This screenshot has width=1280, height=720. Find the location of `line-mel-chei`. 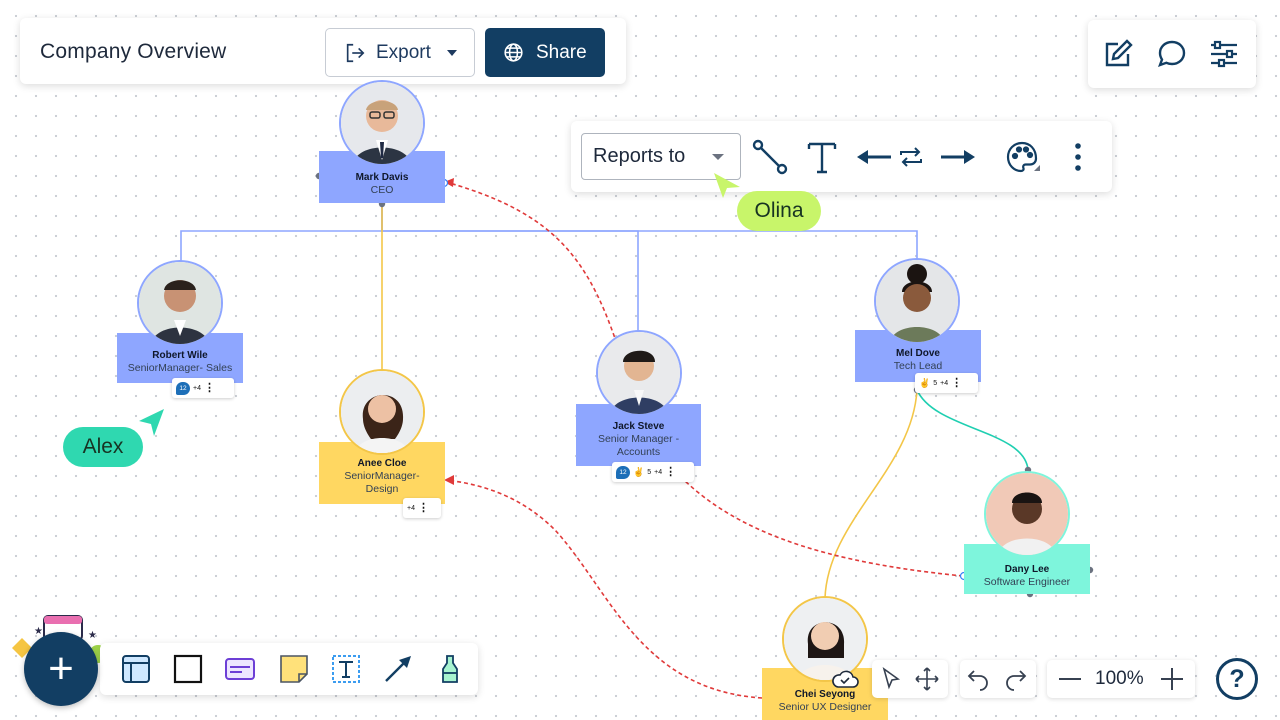

line-mel-chei is located at coordinates (871, 494).